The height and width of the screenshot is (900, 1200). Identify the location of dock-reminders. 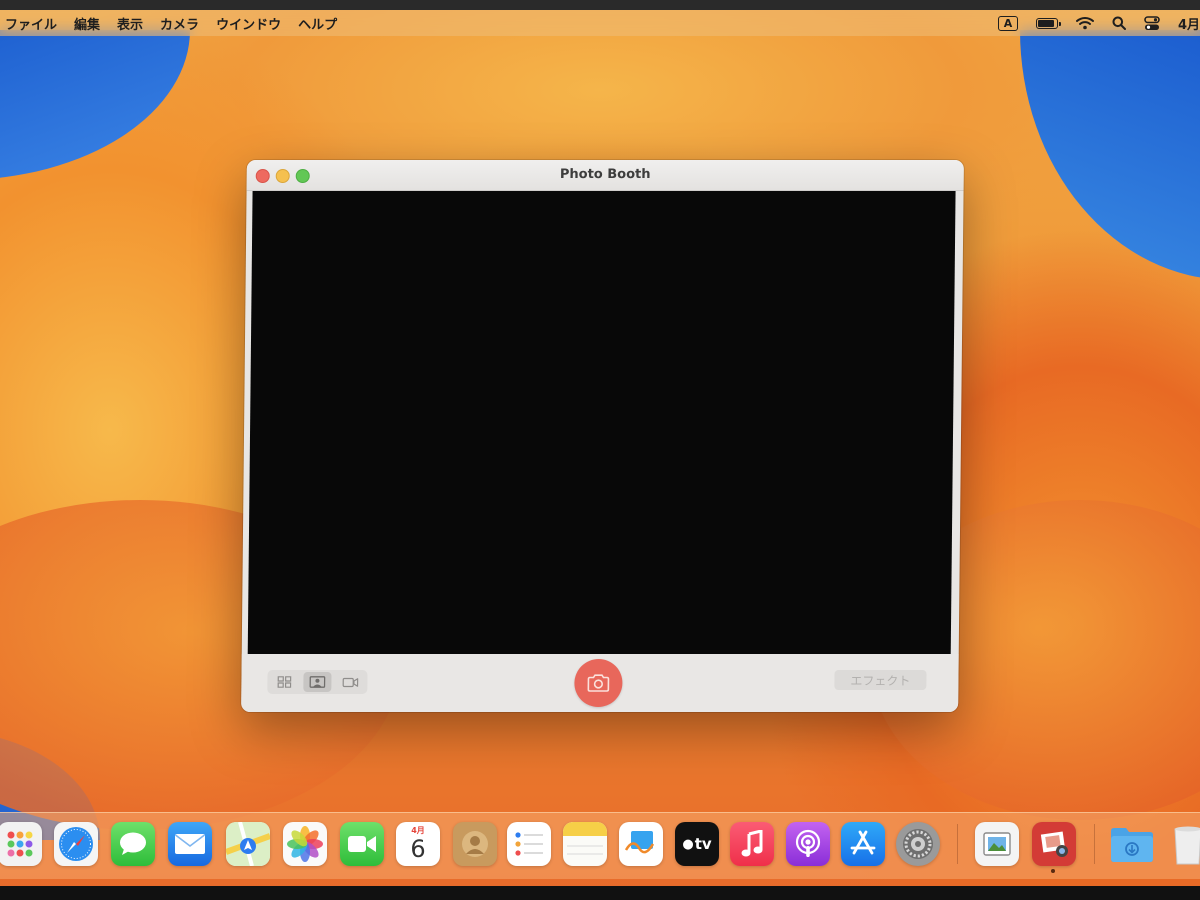
(529, 844).